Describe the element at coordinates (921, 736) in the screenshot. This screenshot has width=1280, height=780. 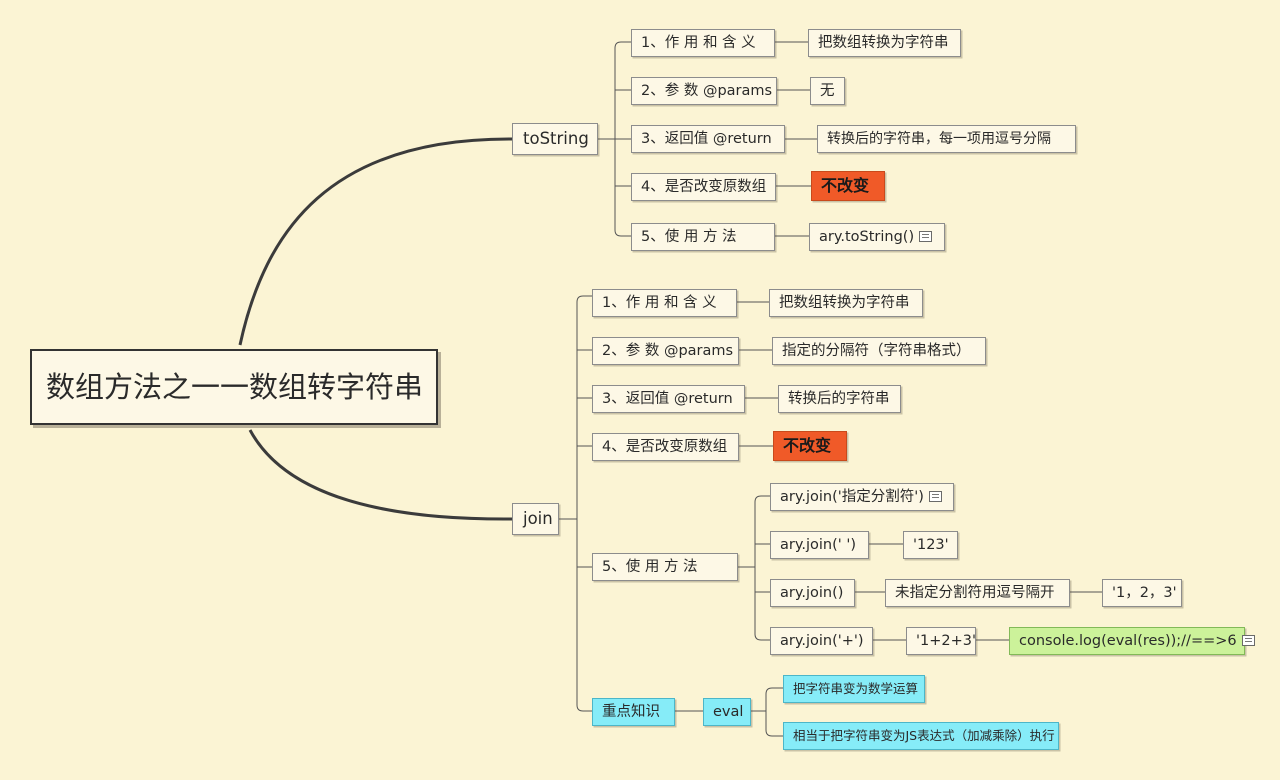
I see `eval-desc-2: 相当于把字符串变为JS表达式（加减乘除）执行` at that location.